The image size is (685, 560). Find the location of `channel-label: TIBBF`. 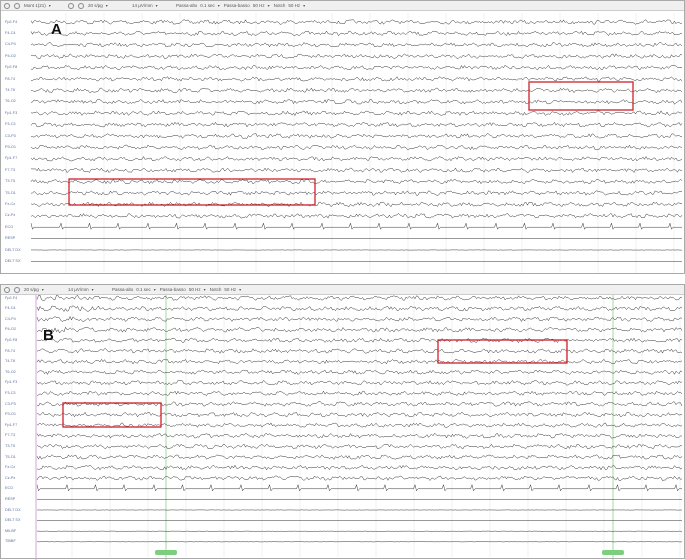

channel-label: TIBBF is located at coordinates (10, 541).